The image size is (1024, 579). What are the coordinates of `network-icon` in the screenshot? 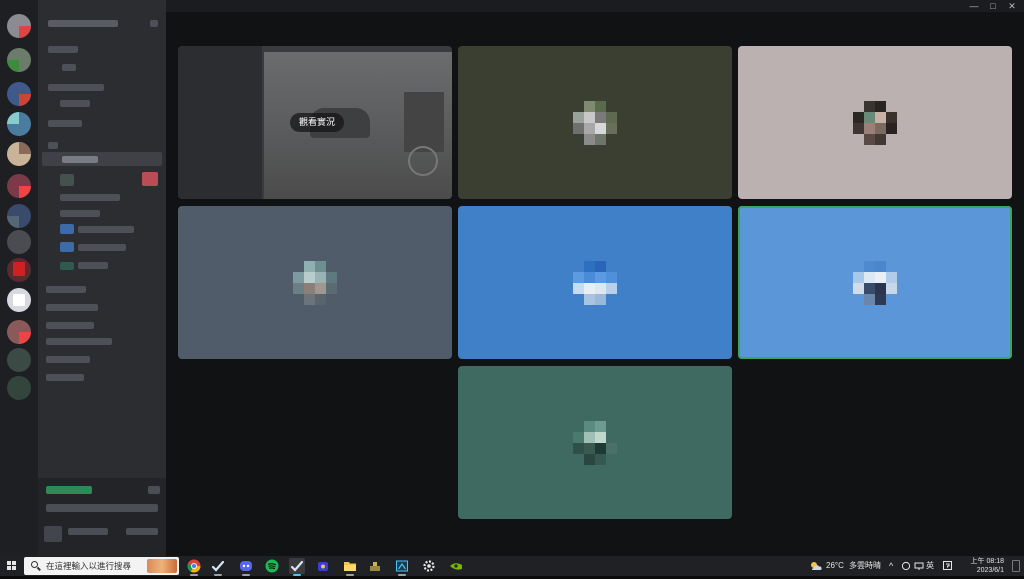 It's located at (906, 566).